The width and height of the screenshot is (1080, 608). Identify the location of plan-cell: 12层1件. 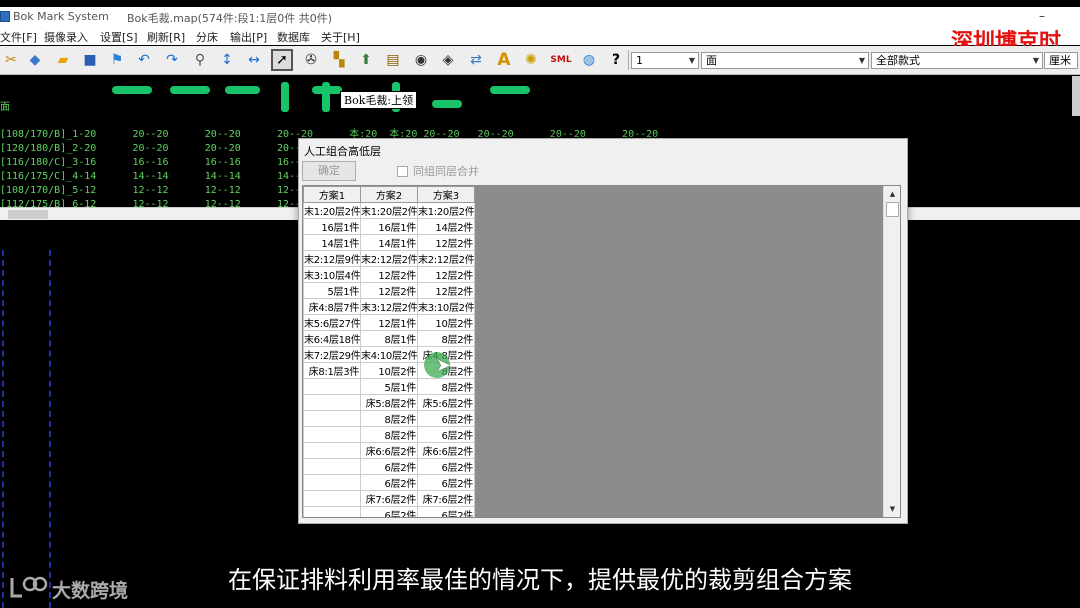
(389, 322).